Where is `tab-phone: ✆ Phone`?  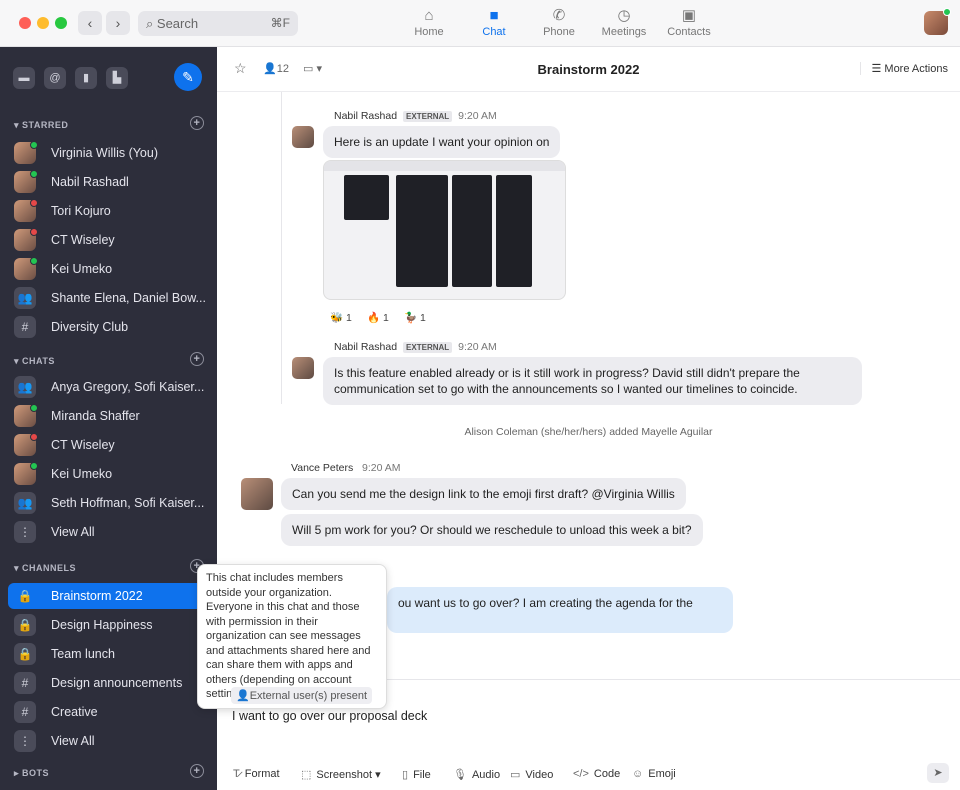
tab-phone: ✆ Phone is located at coordinates (559, 22).